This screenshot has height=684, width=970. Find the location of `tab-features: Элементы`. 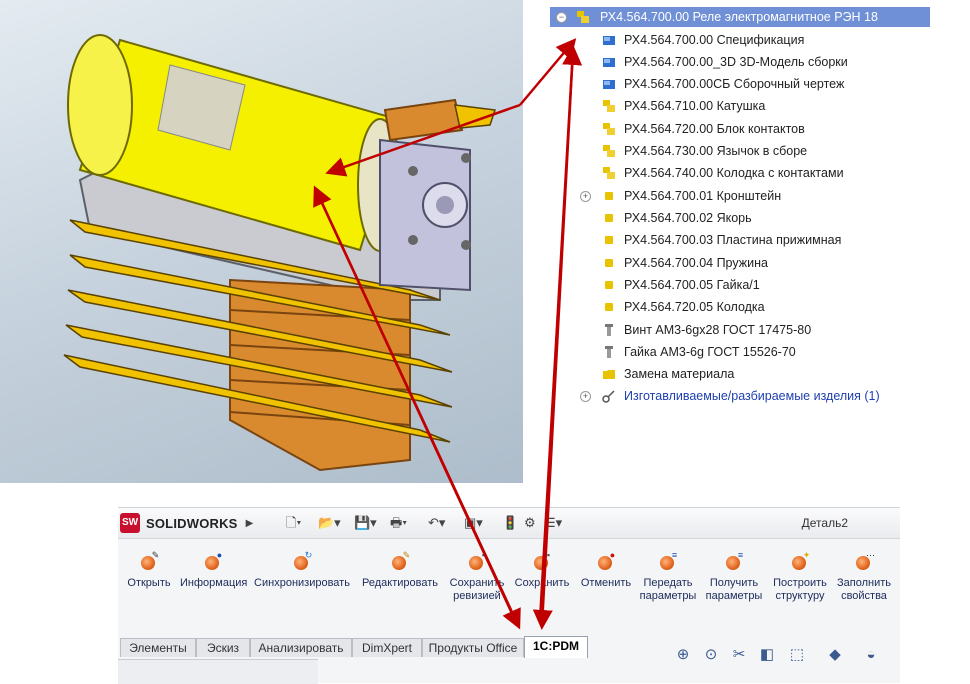

tab-features: Элементы is located at coordinates (158, 647).